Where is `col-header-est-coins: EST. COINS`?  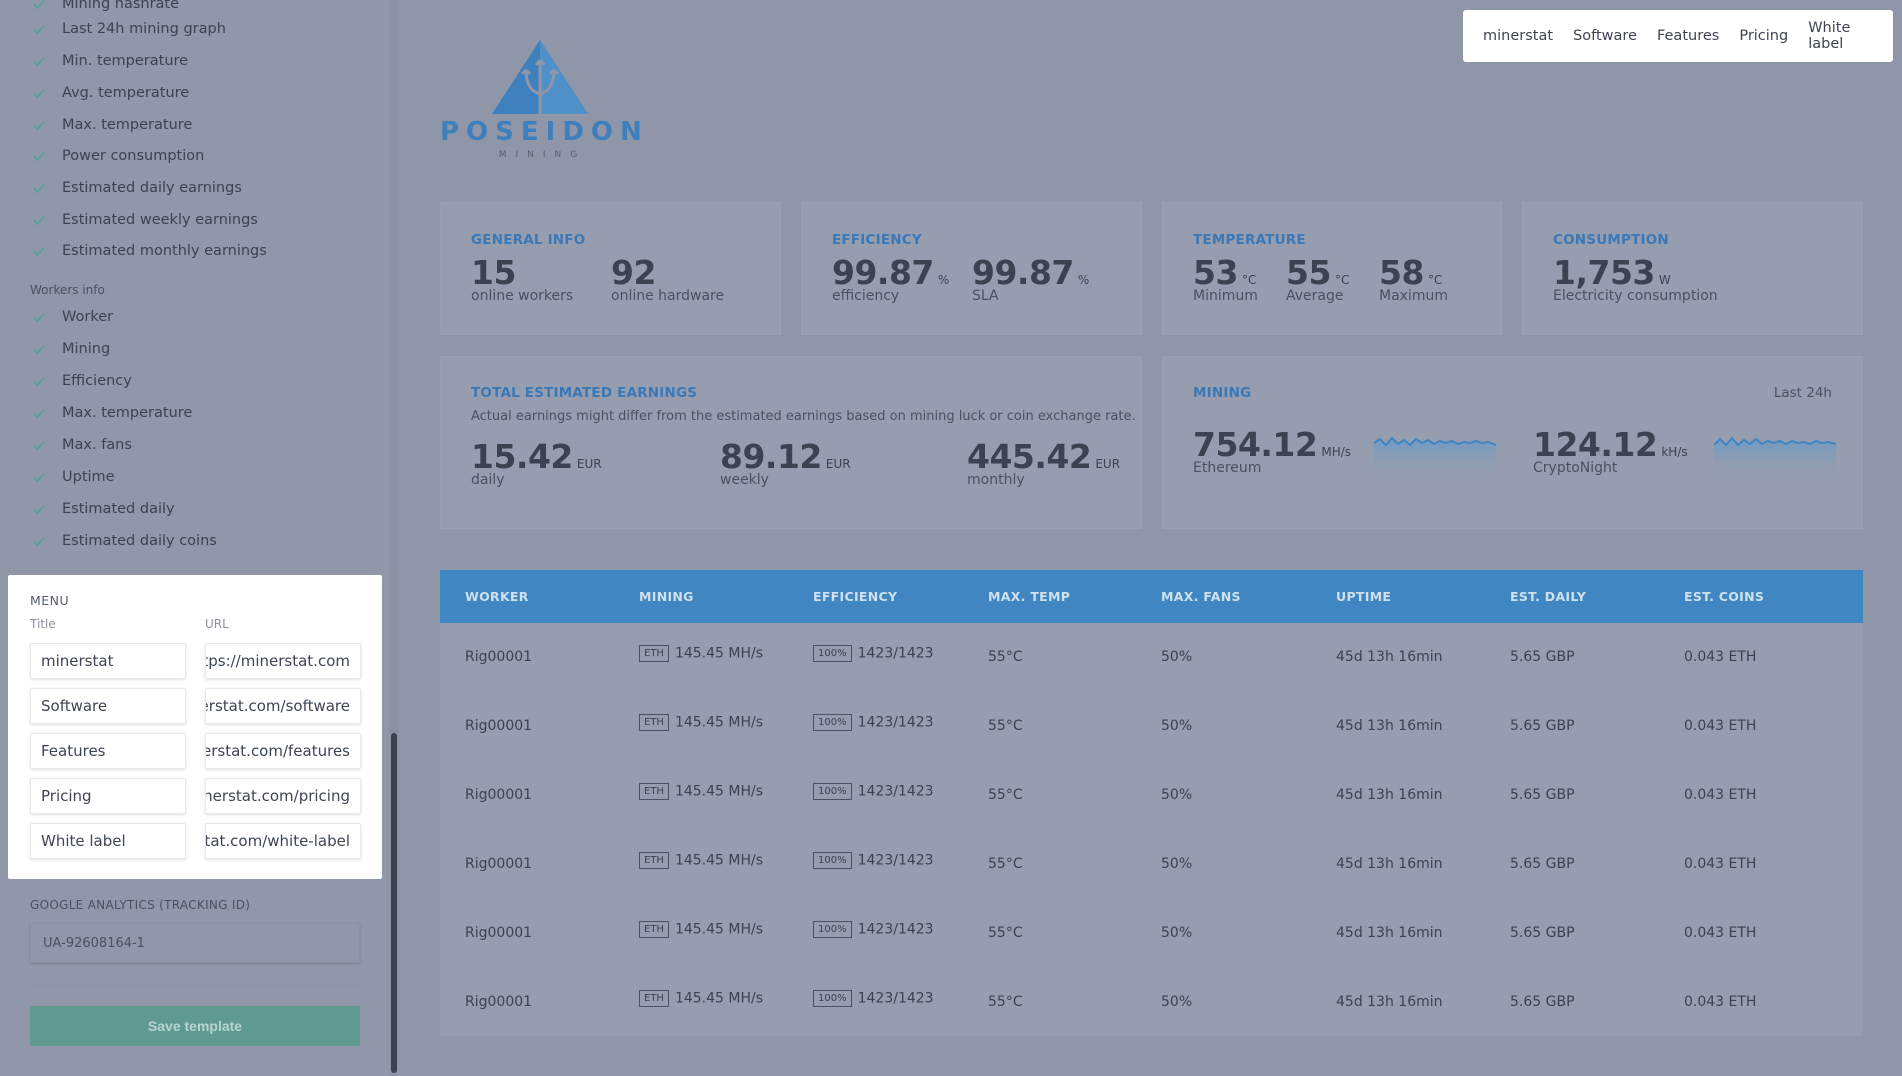 col-header-est-coins: EST. COINS is located at coordinates (1724, 596).